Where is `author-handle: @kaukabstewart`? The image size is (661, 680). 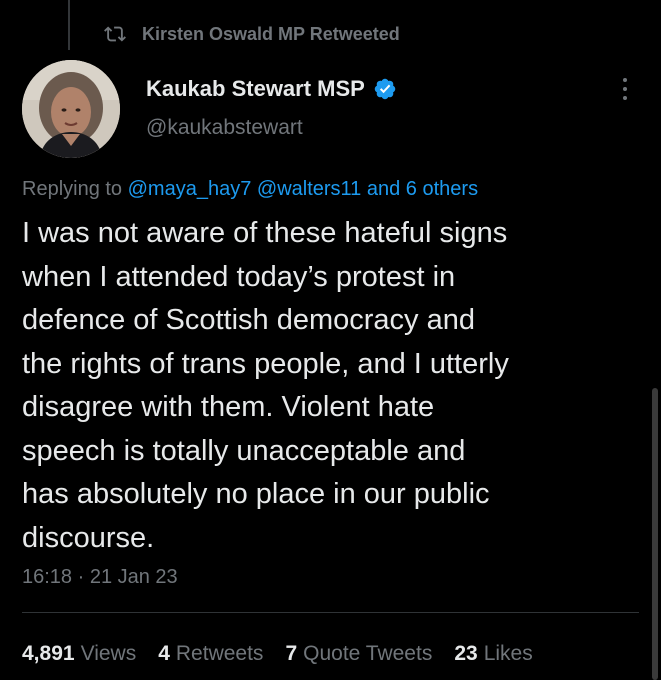
author-handle: @kaukabstewart is located at coordinates (224, 128).